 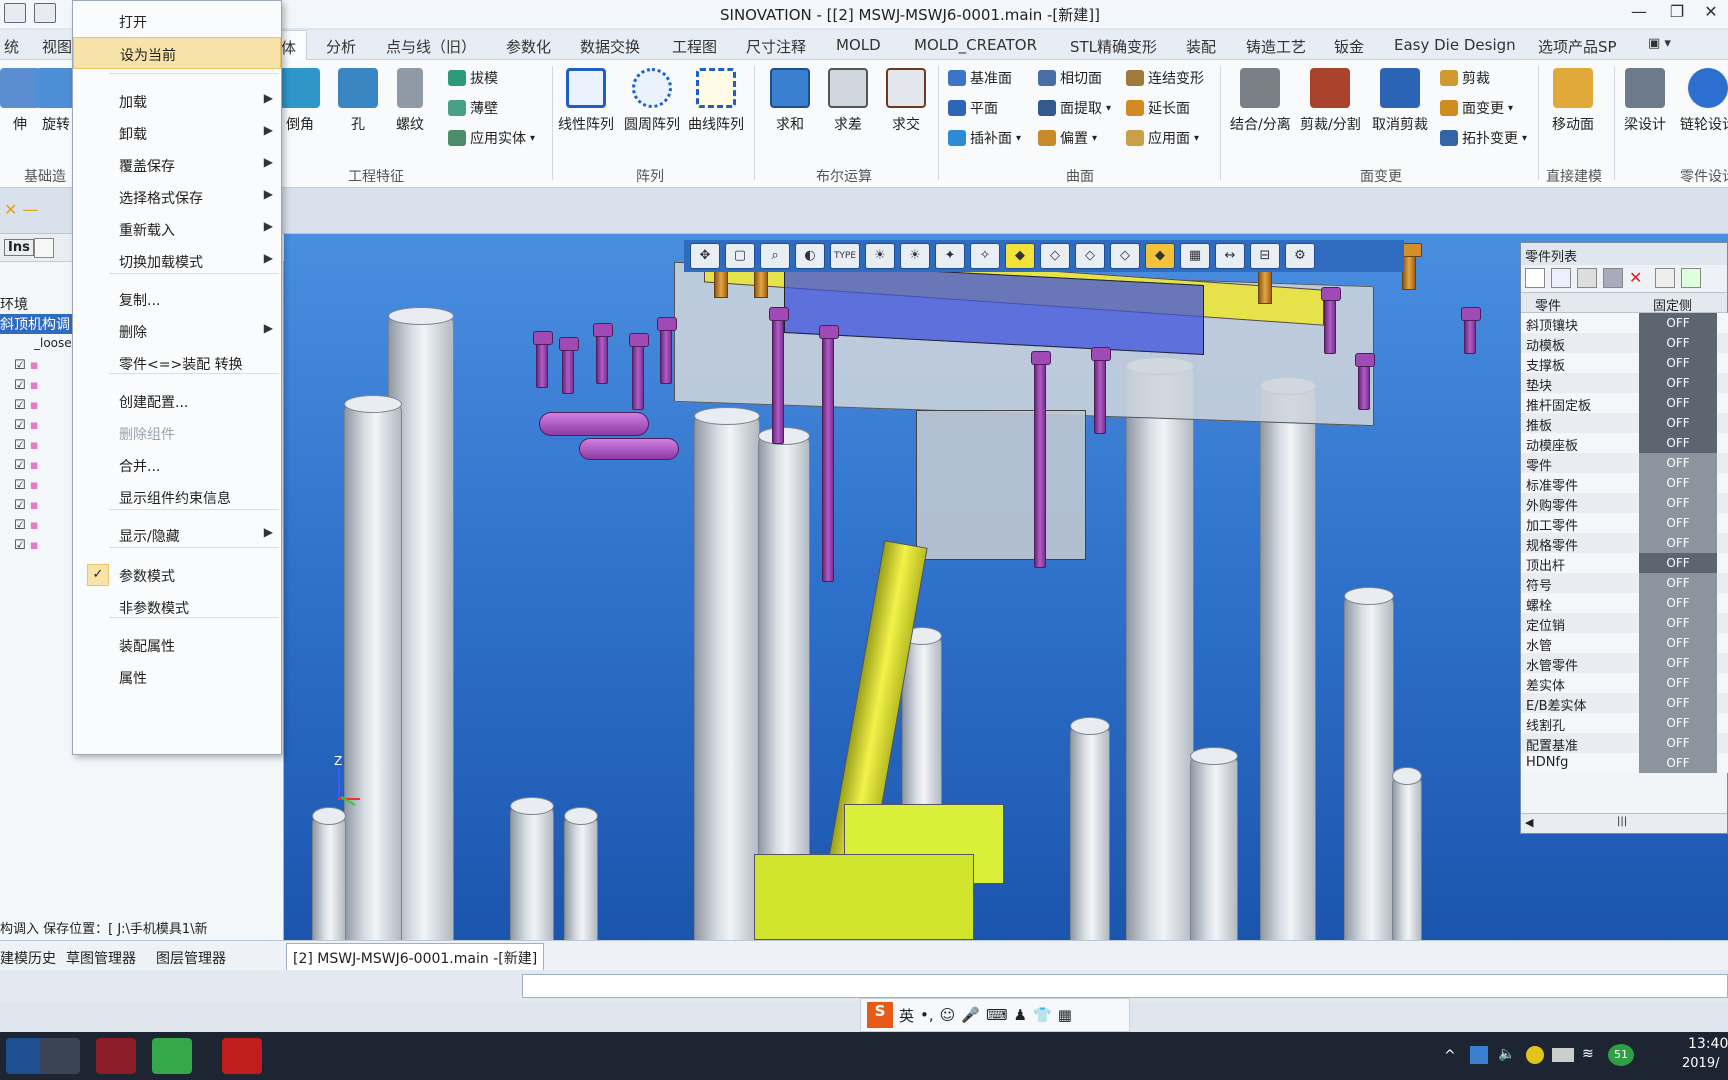 What do you see at coordinates (1624, 743) in the screenshot?
I see `part-list-row: 配置基准 OFF` at bounding box center [1624, 743].